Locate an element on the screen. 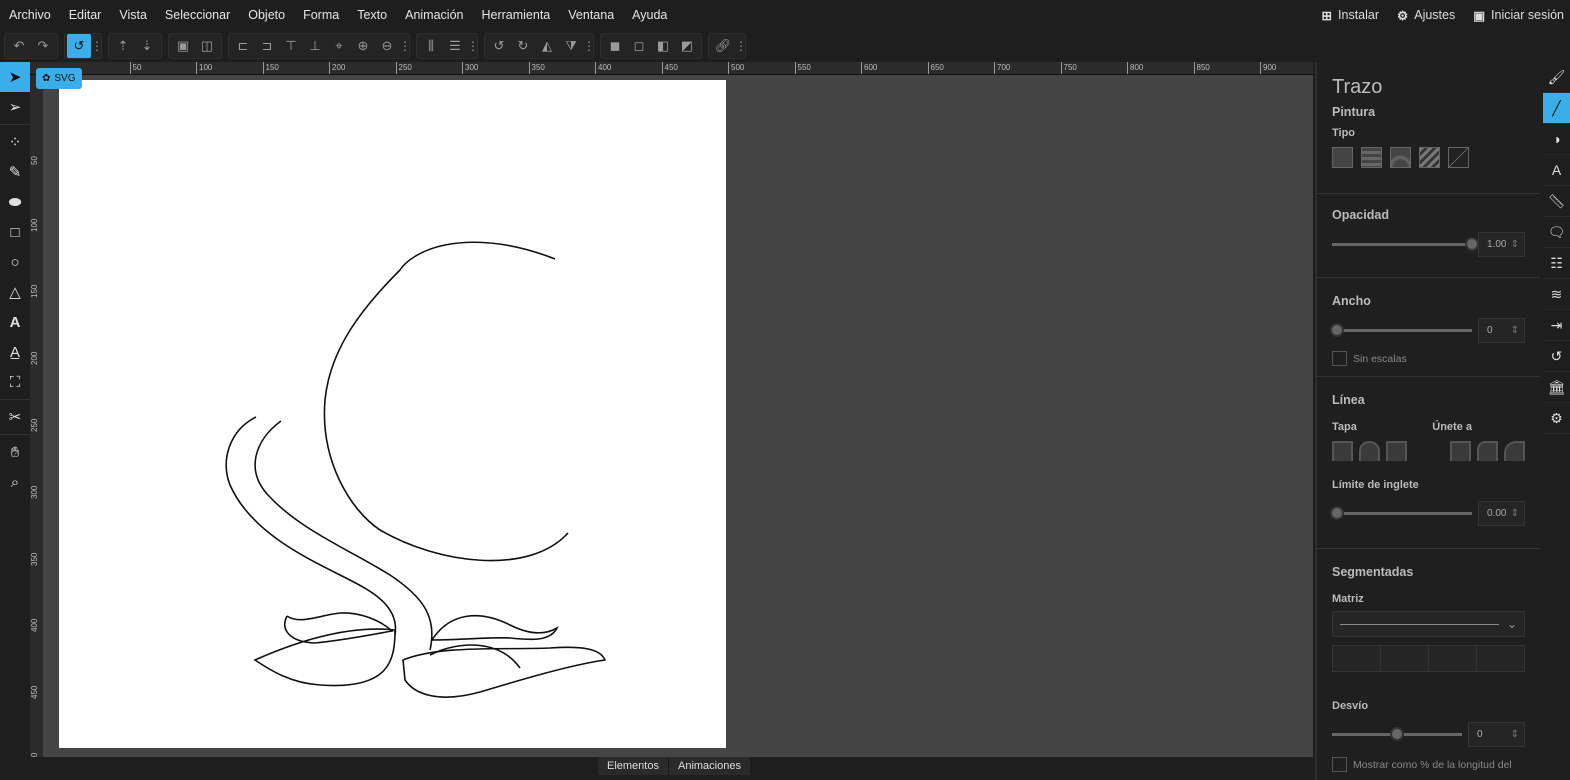  raise-icon: ⇡ is located at coordinates (123, 46).